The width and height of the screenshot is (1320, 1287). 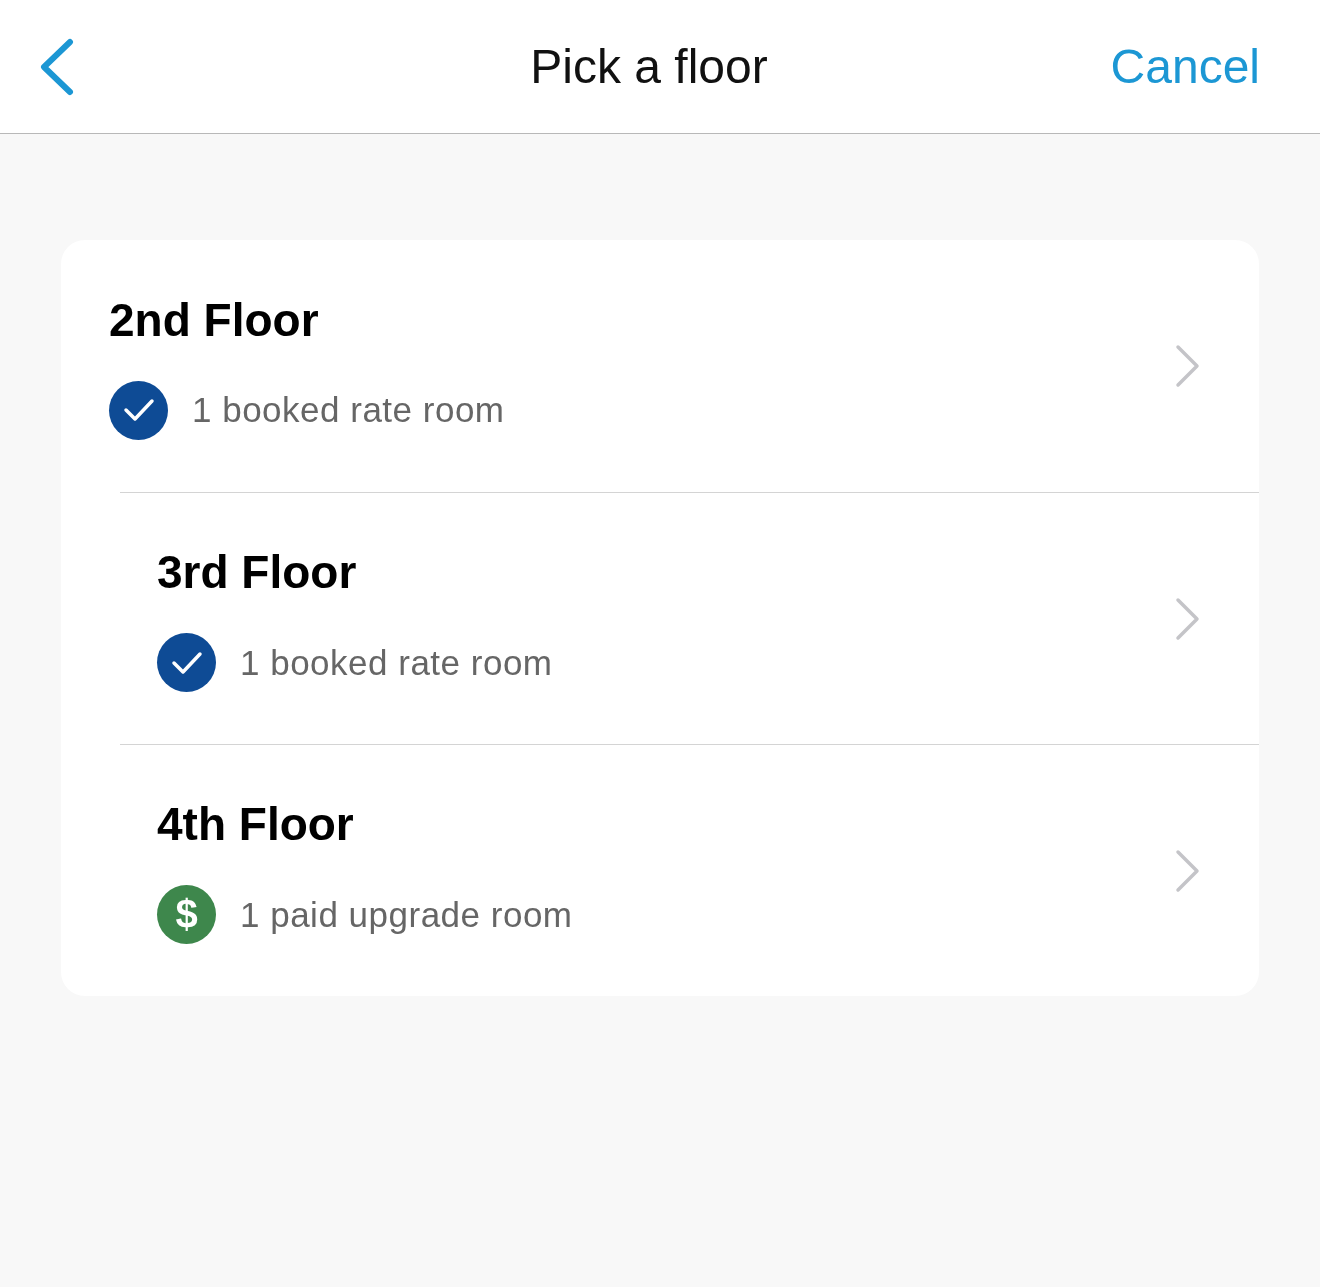 What do you see at coordinates (186, 914) in the screenshot?
I see `dollar-icon: $` at bounding box center [186, 914].